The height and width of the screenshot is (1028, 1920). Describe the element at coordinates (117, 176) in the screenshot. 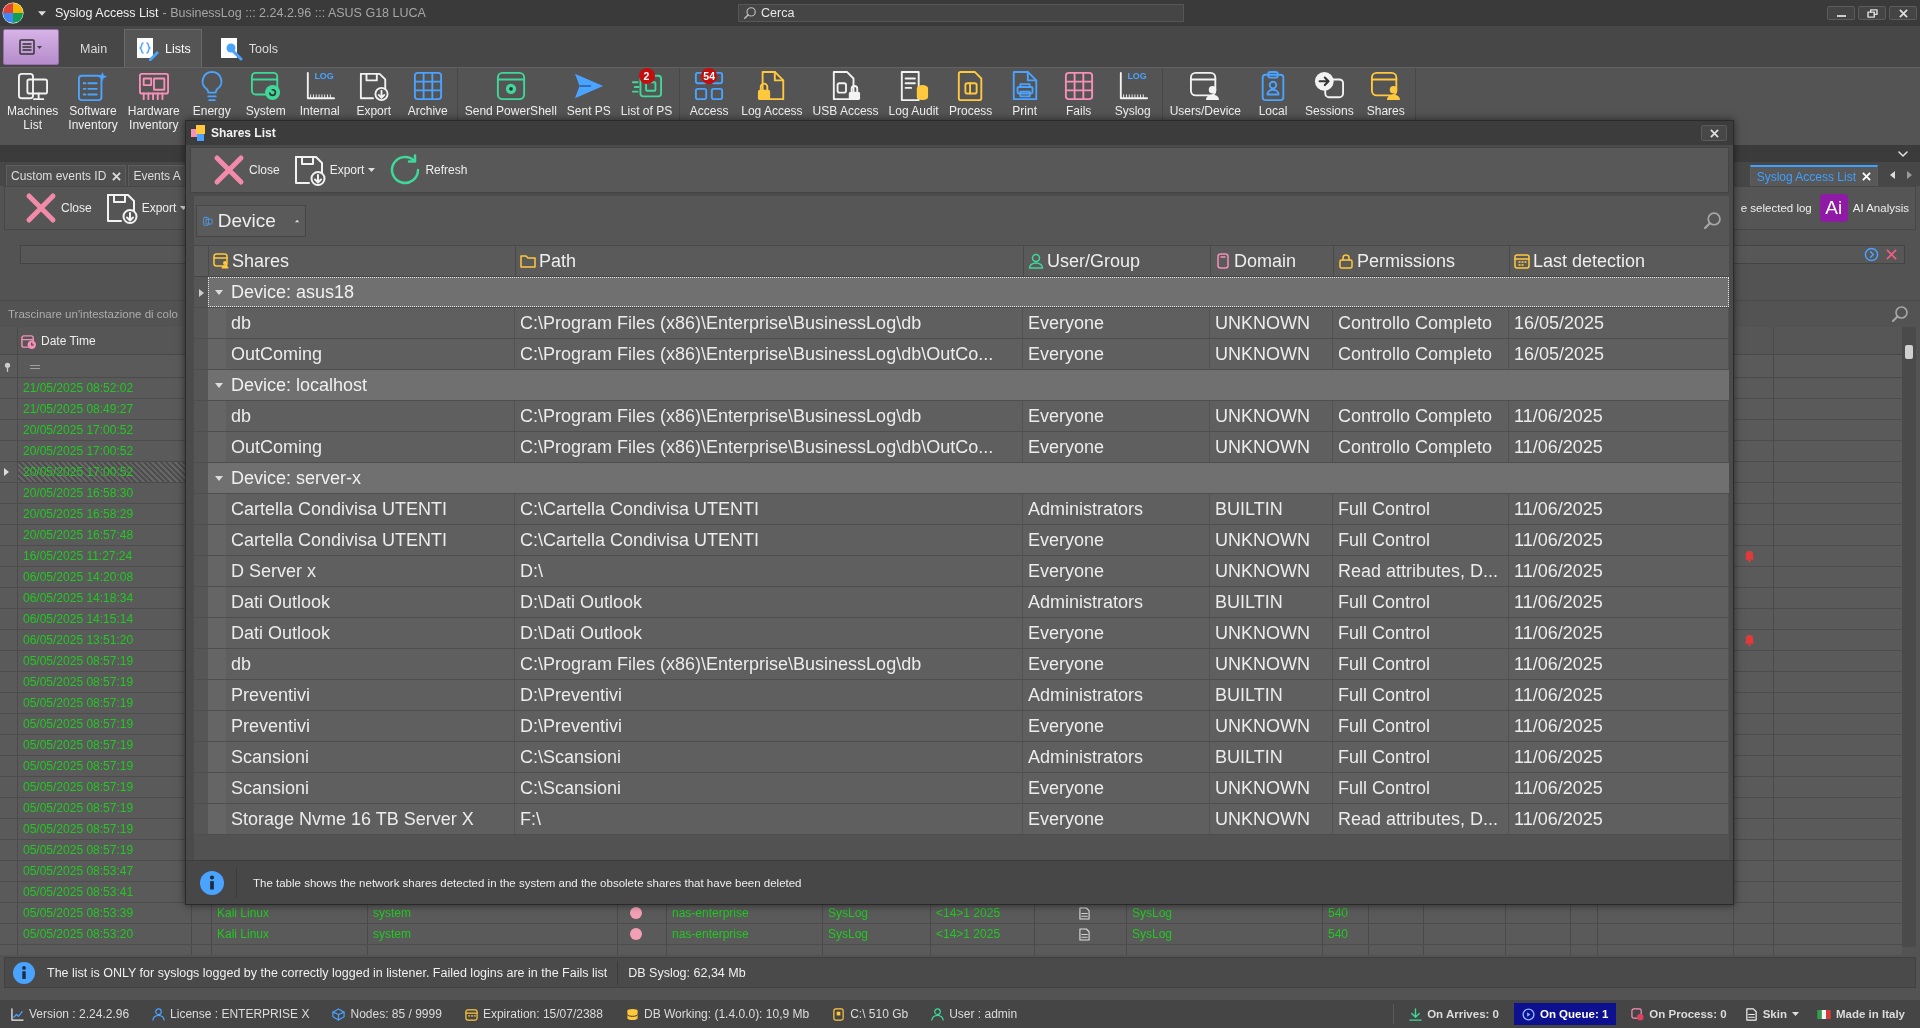

I see `close-icon` at that location.